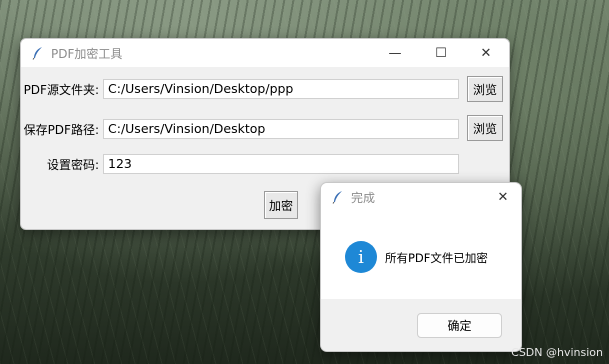 Image resolution: width=609 pixels, height=364 pixels. What do you see at coordinates (363, 197) in the screenshot?
I see `dialog-title: 完成` at bounding box center [363, 197].